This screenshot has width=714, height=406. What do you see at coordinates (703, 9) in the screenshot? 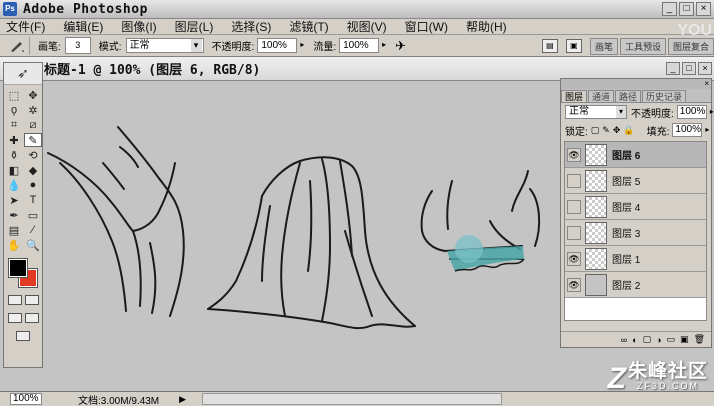
I see `close-button: ×` at bounding box center [703, 9].